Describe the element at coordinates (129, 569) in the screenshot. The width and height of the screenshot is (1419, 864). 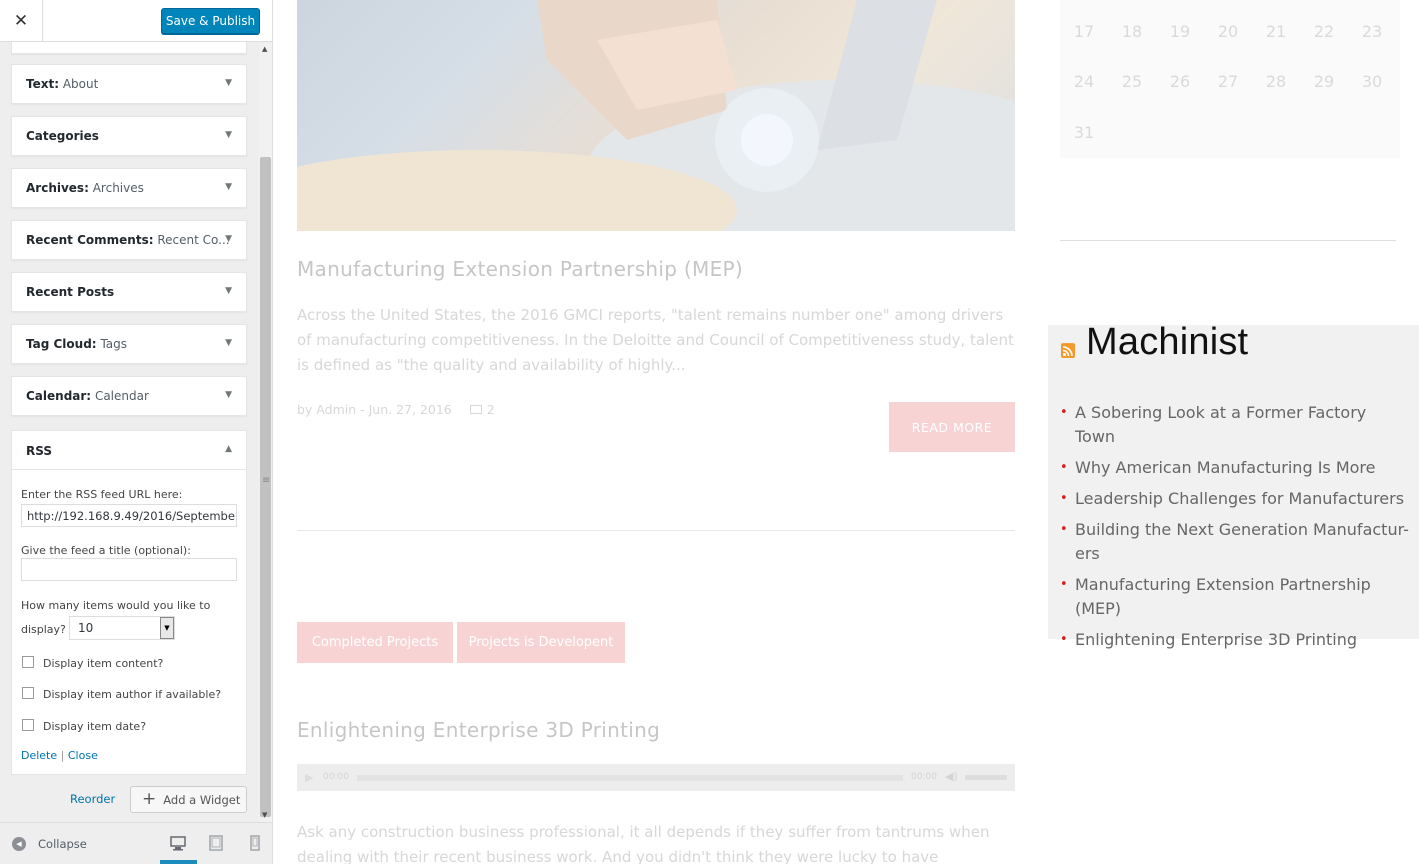
I see `feed-title-input` at that location.